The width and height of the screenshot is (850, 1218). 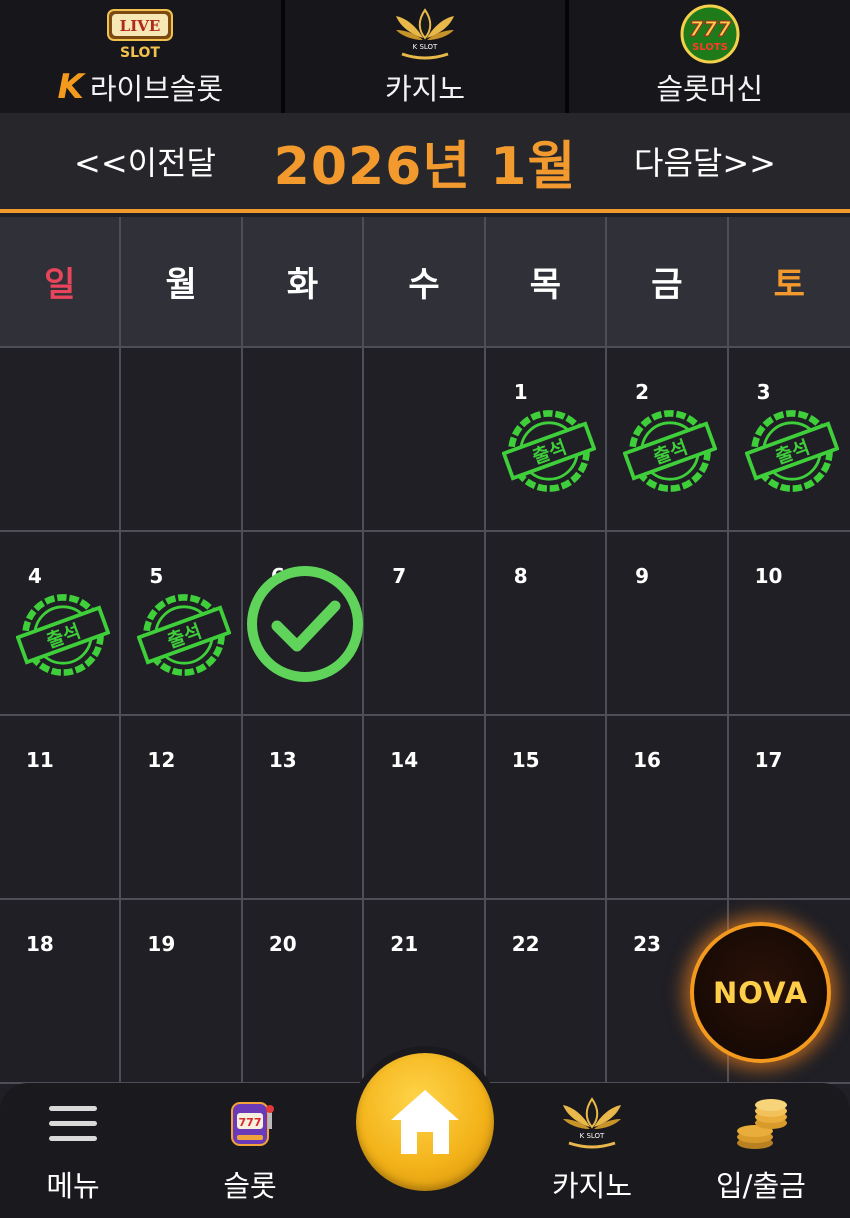 What do you see at coordinates (761, 1186) in the screenshot?
I see `deposit-withdraw-label: 입/출금` at bounding box center [761, 1186].